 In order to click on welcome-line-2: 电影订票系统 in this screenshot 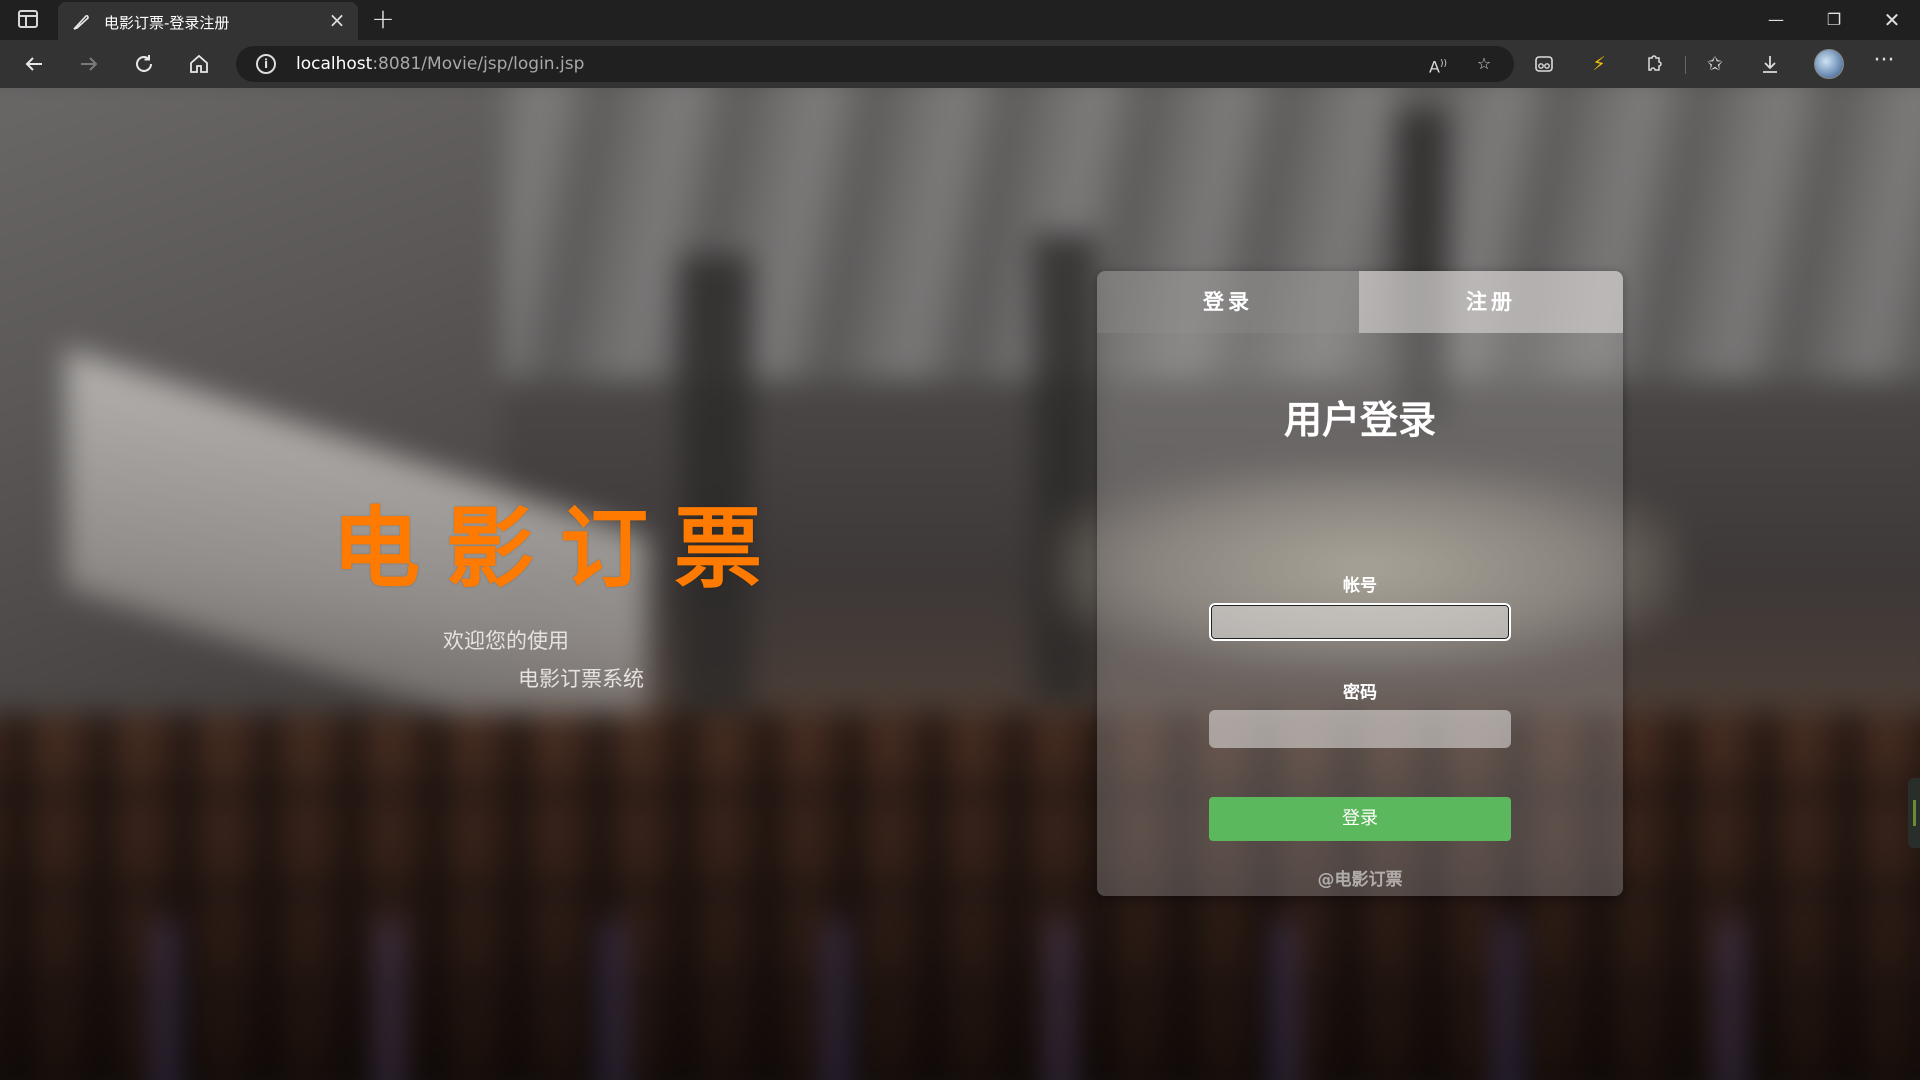, I will do `click(581, 679)`.